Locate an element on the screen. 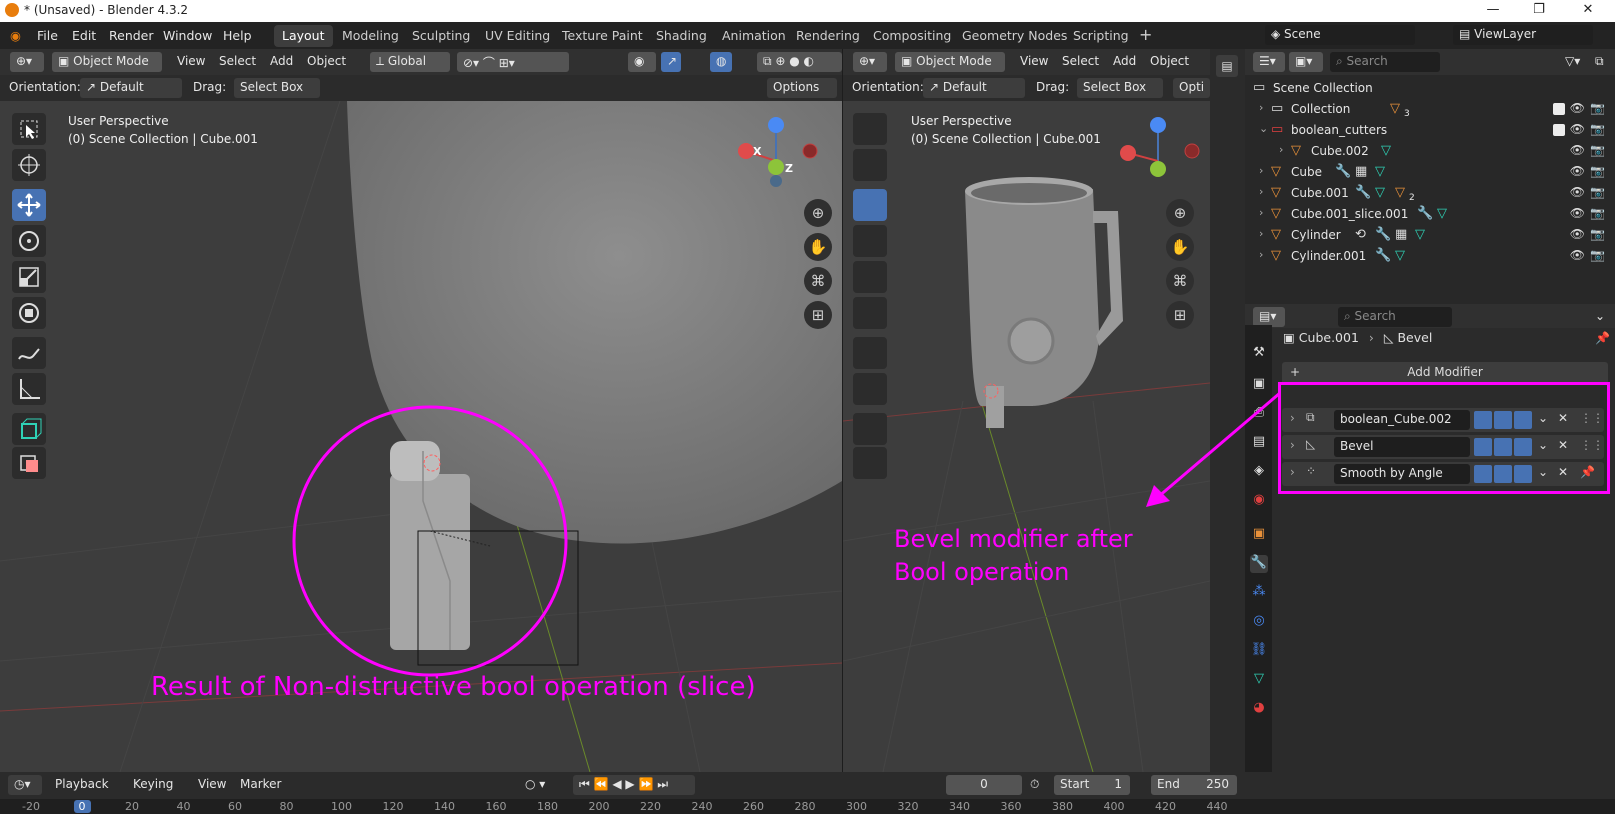 Image resolution: width=1615 pixels, height=814 pixels. zoom-button-right: ⊕ is located at coordinates (1180, 213).